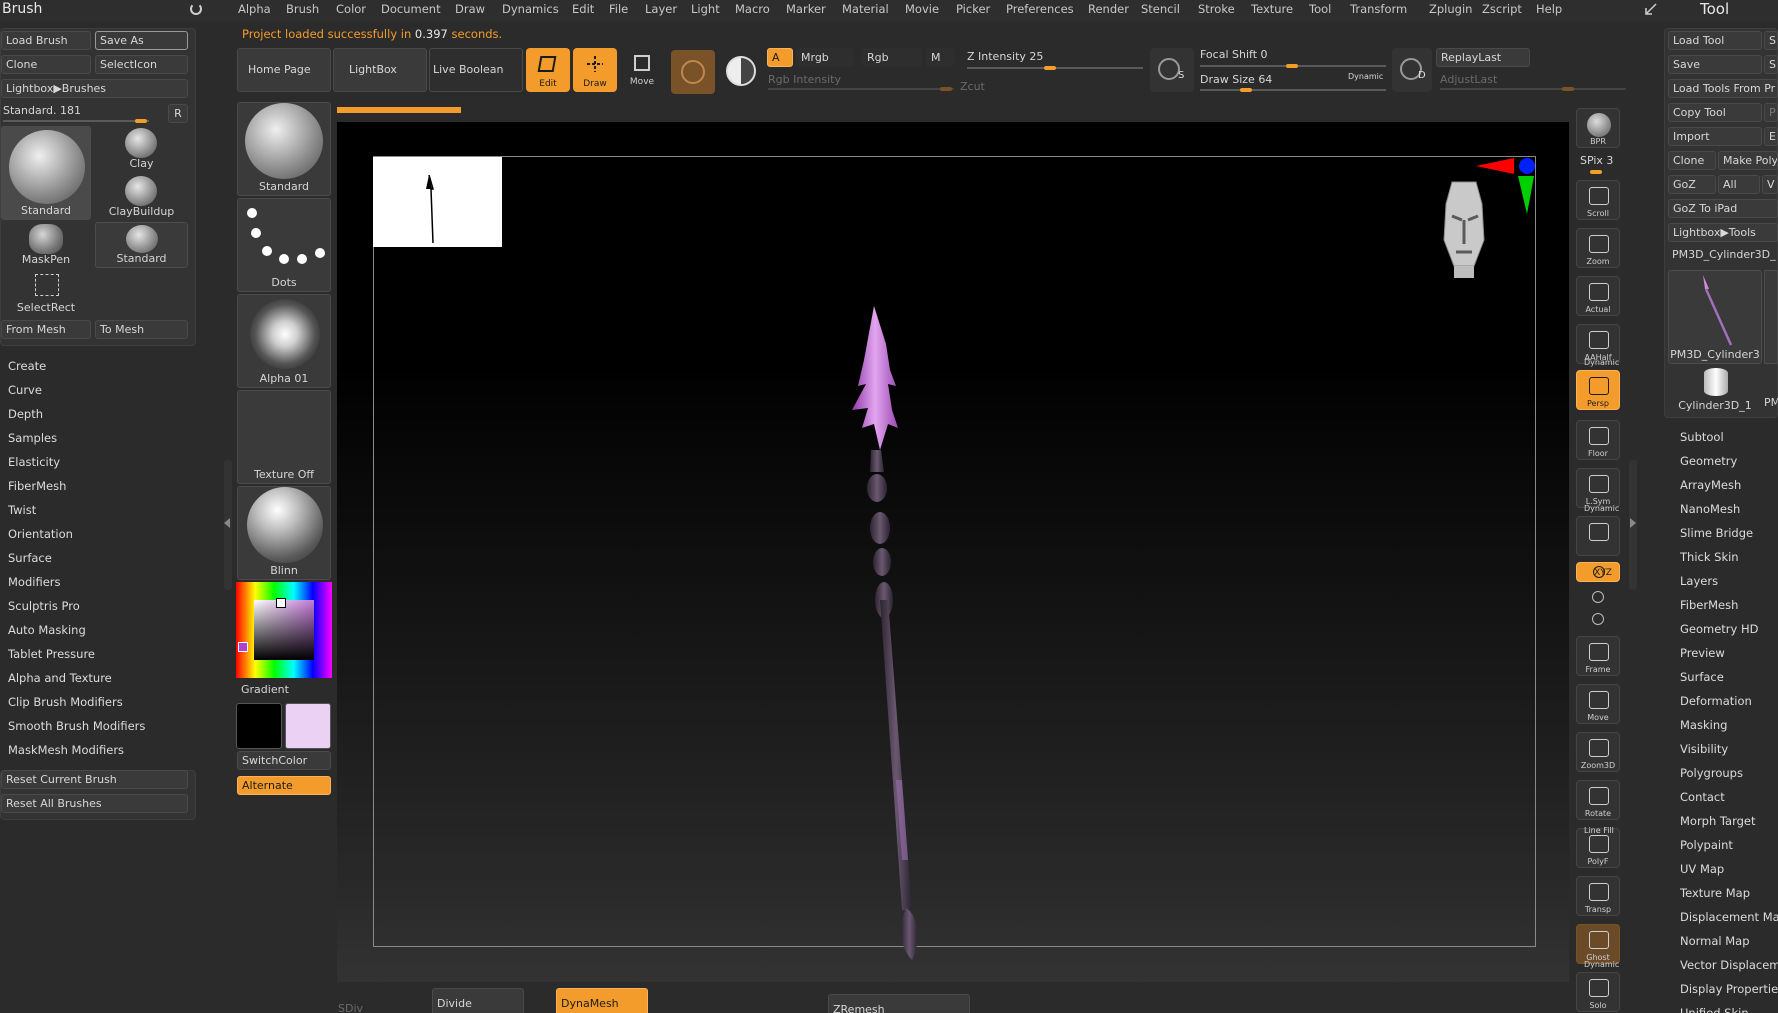 The width and height of the screenshot is (1778, 1013). Describe the element at coordinates (141, 40) in the screenshot. I see `save-as-button: Save As` at that location.